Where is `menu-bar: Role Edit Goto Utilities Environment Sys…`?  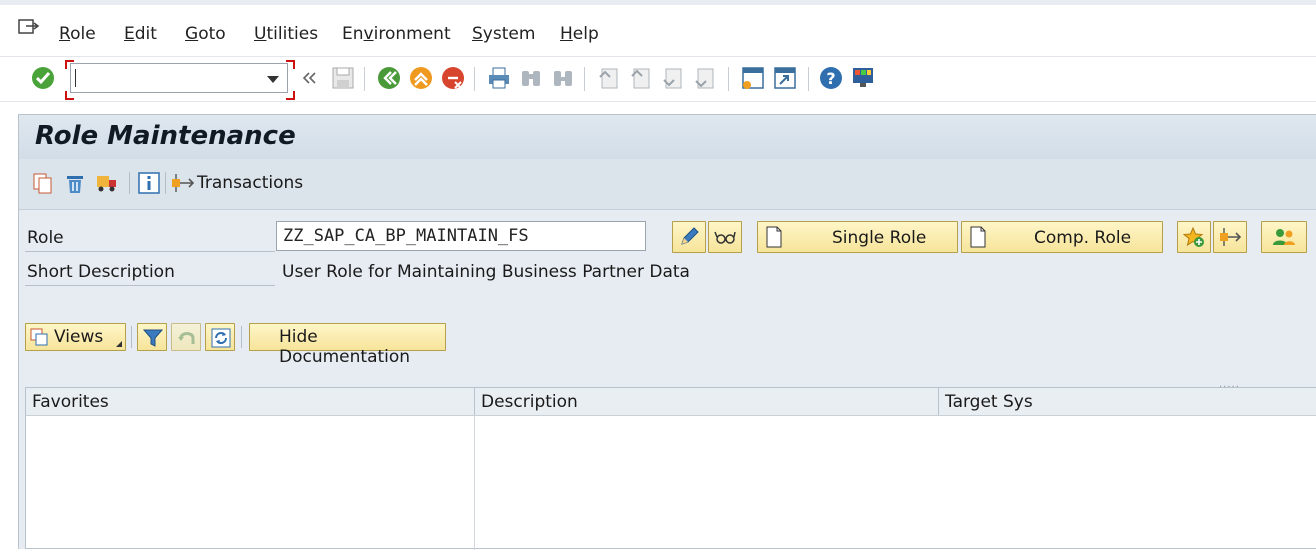
menu-bar: Role Edit Goto Utilities Environment Sys… is located at coordinates (658, 28).